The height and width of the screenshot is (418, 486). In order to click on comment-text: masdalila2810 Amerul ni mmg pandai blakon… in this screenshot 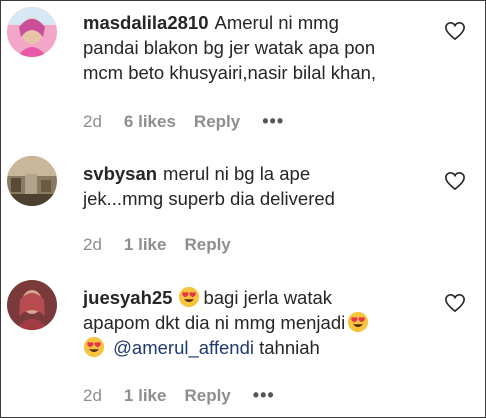, I will do `click(258, 47)`.